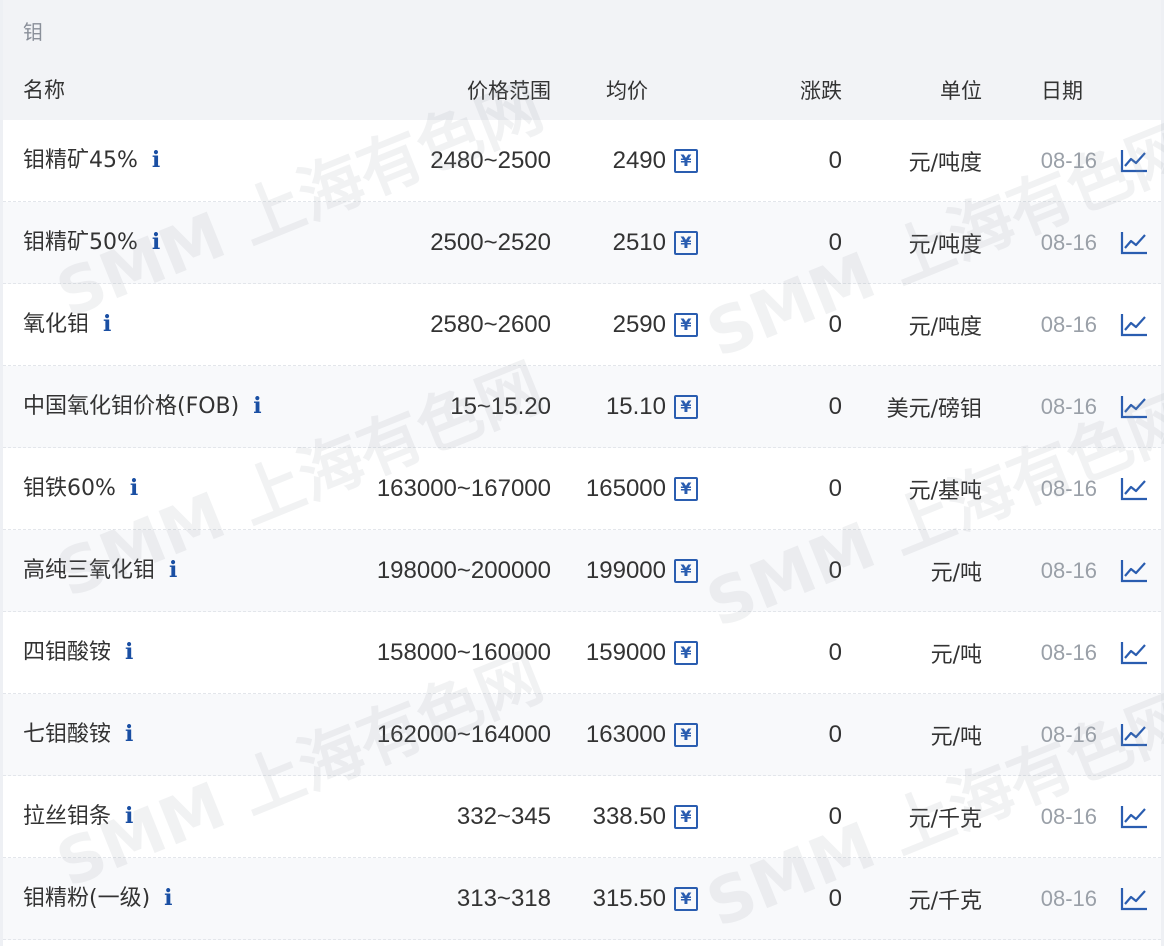 The height and width of the screenshot is (946, 1164). What do you see at coordinates (625, 734) in the screenshot?
I see `average-price: 163000` at bounding box center [625, 734].